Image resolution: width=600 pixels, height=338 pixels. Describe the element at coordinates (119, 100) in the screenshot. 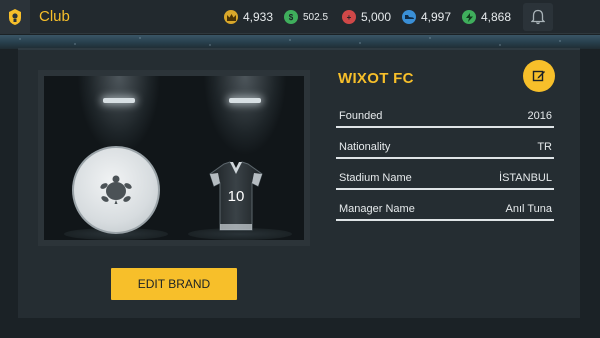

I see `lamp-left` at that location.